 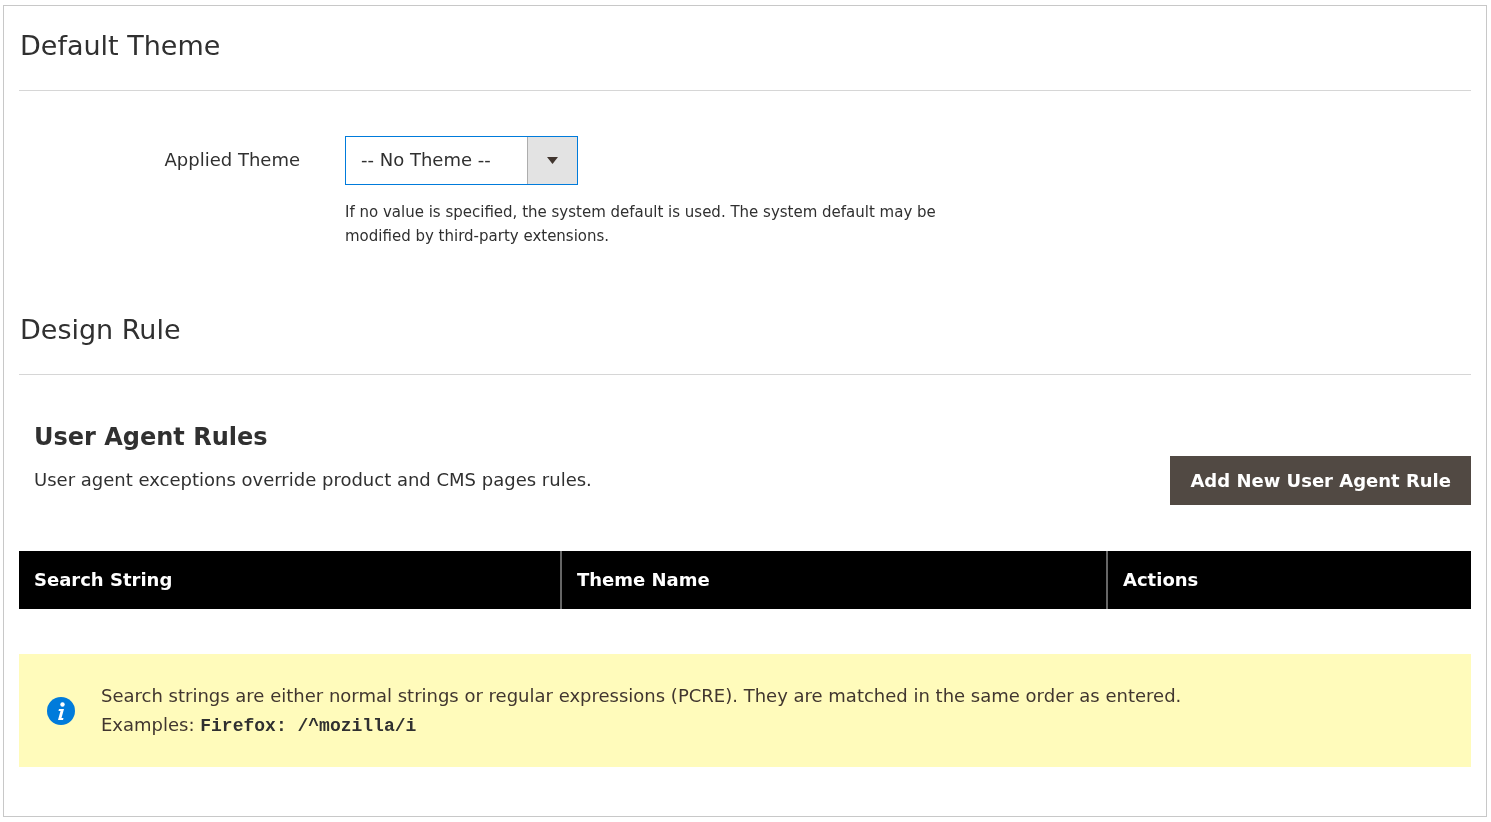 I want to click on notice-text: Search strings are either normal strings or regular expressions (PCRE). They are matched in the same order as entered., so click(x=641, y=695).